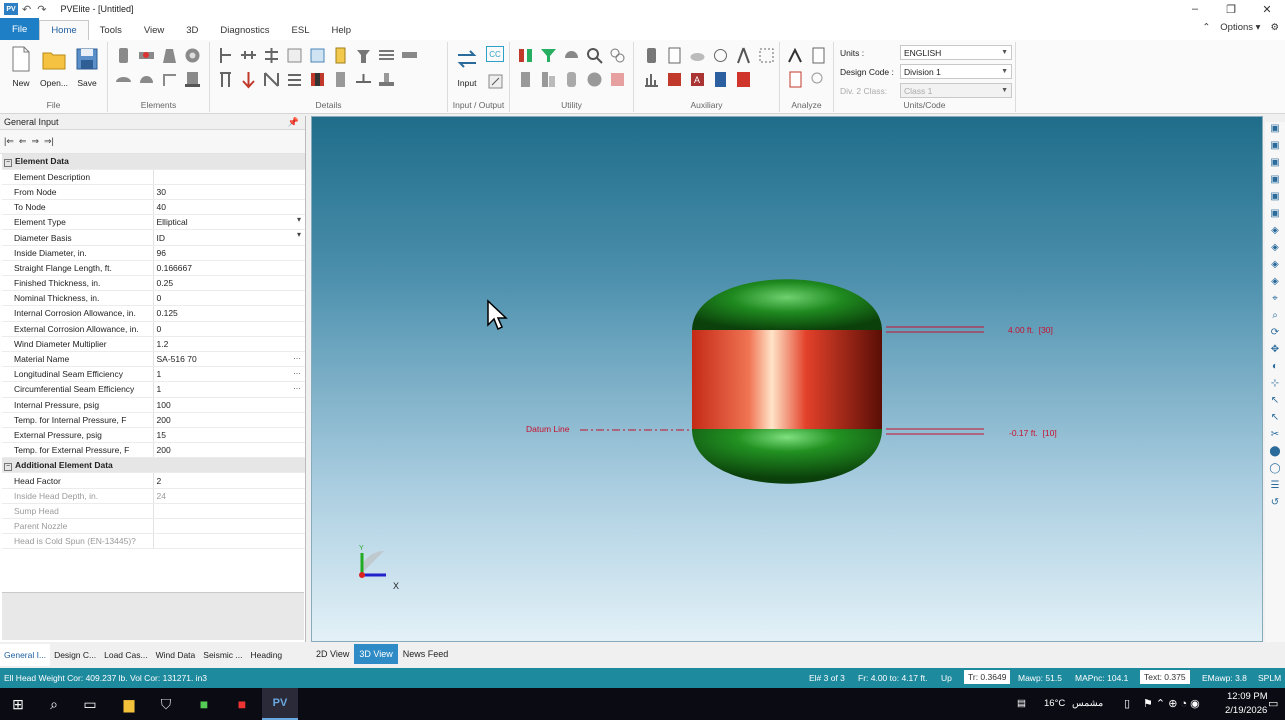 The height and width of the screenshot is (720, 1285). I want to click on property-value: 30, so click(229, 192).